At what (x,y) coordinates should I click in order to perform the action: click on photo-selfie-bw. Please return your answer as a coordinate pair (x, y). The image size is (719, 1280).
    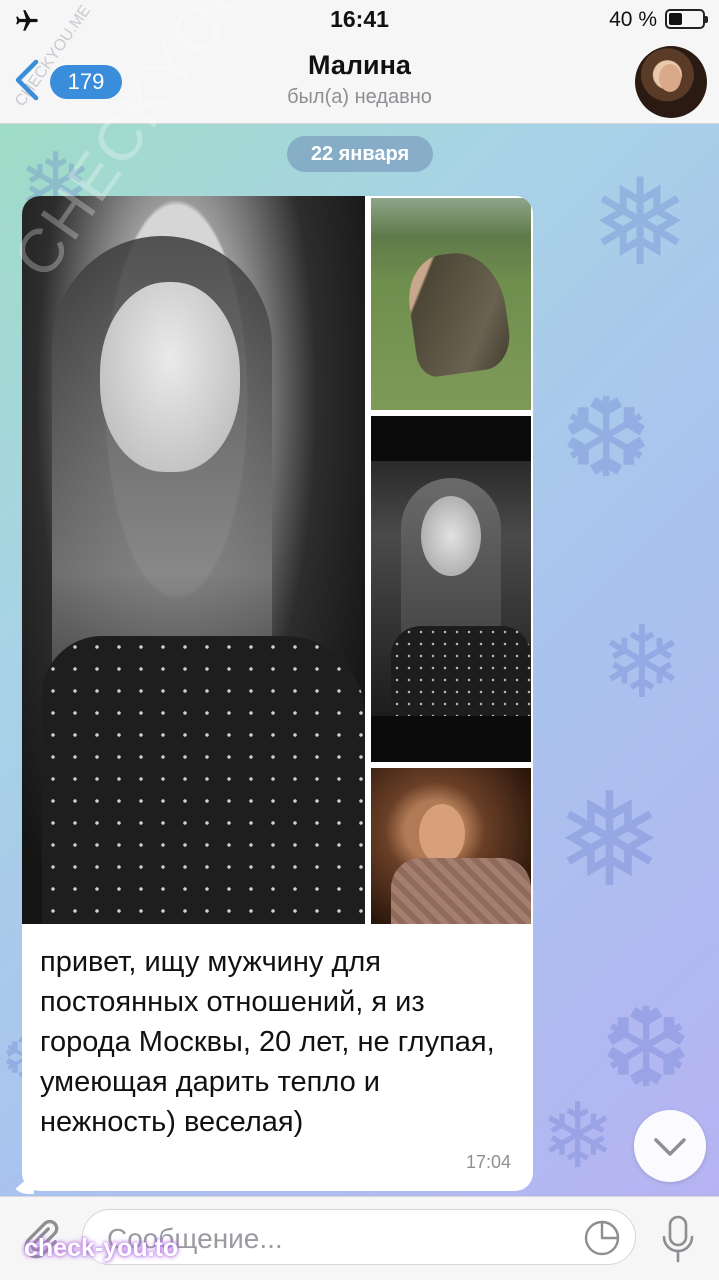
    Looking at the image, I should click on (451, 589).